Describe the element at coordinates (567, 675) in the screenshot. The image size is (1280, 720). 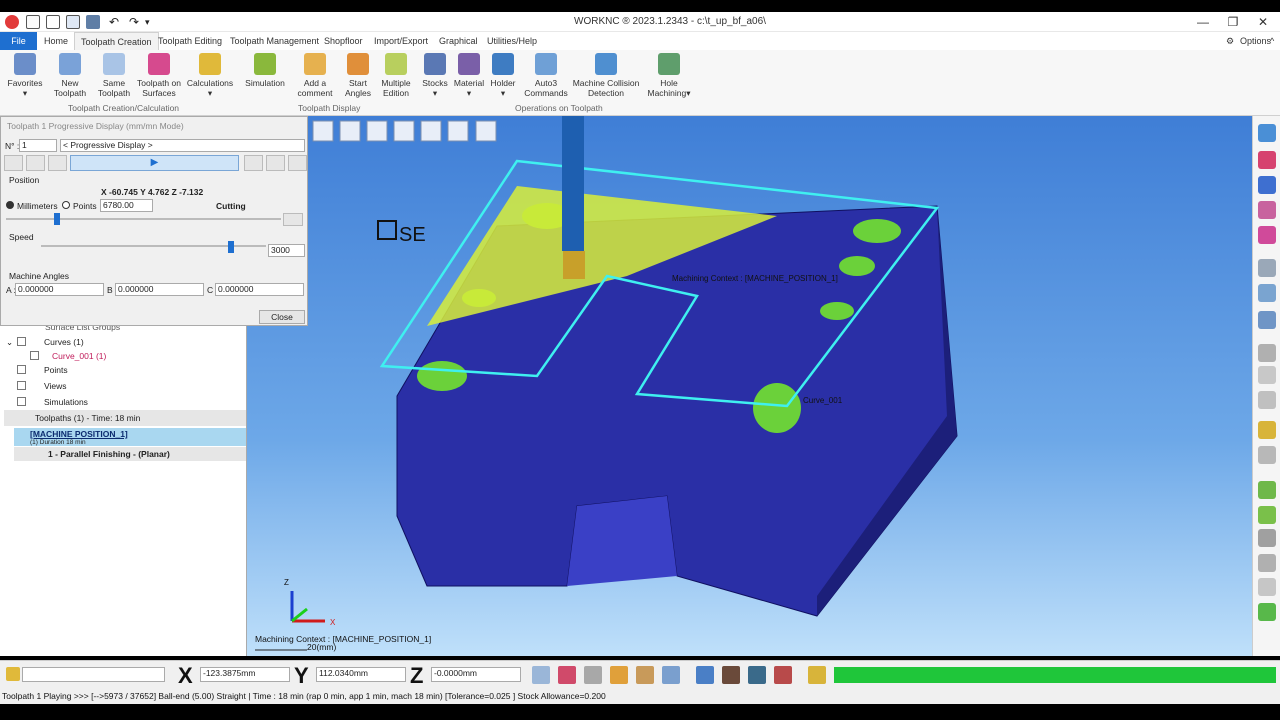
I see `pick-tool-icon` at that location.